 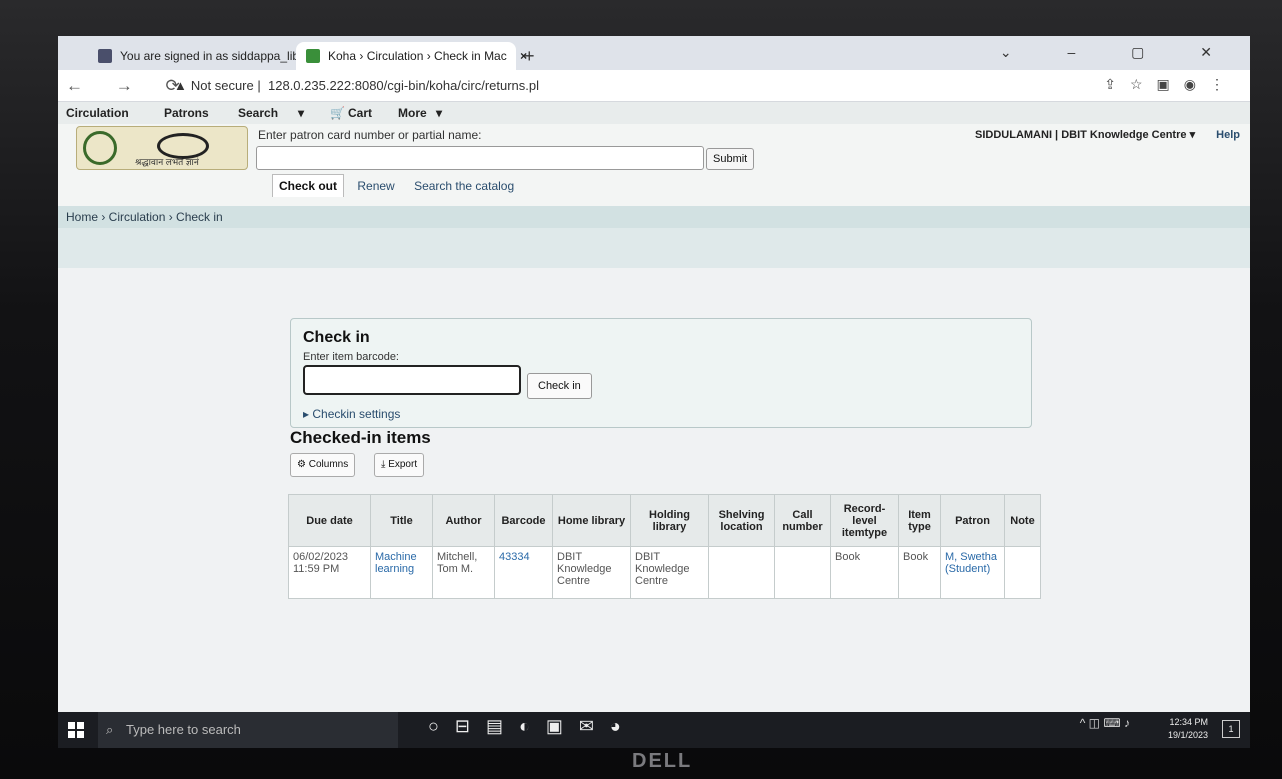 What do you see at coordinates (919, 520) in the screenshot?
I see `col-item-type: Item type` at bounding box center [919, 520].